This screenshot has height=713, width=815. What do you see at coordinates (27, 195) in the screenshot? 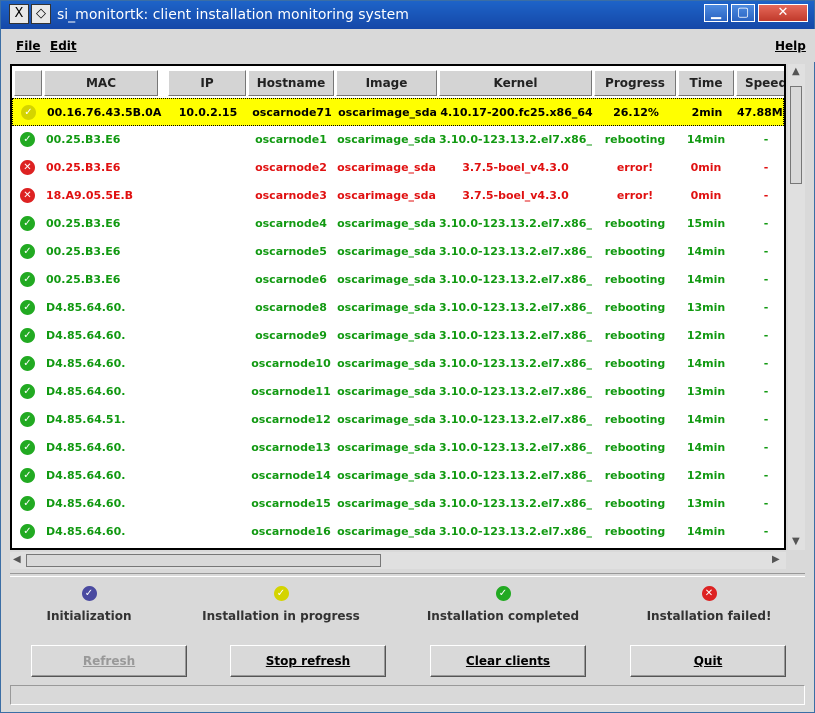
I see `failed-status-icon: ✕` at bounding box center [27, 195].